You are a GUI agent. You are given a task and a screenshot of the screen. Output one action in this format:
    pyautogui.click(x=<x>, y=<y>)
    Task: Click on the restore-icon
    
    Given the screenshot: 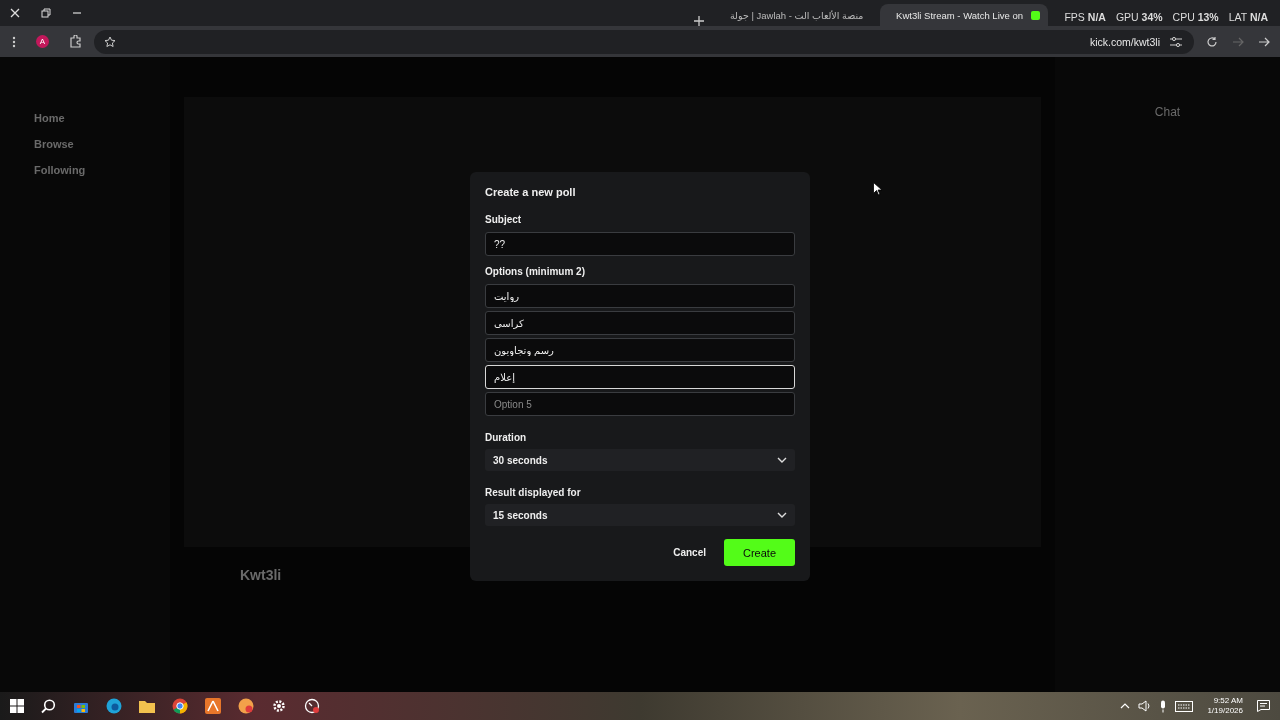 What is the action you would take?
    pyautogui.click(x=46, y=13)
    